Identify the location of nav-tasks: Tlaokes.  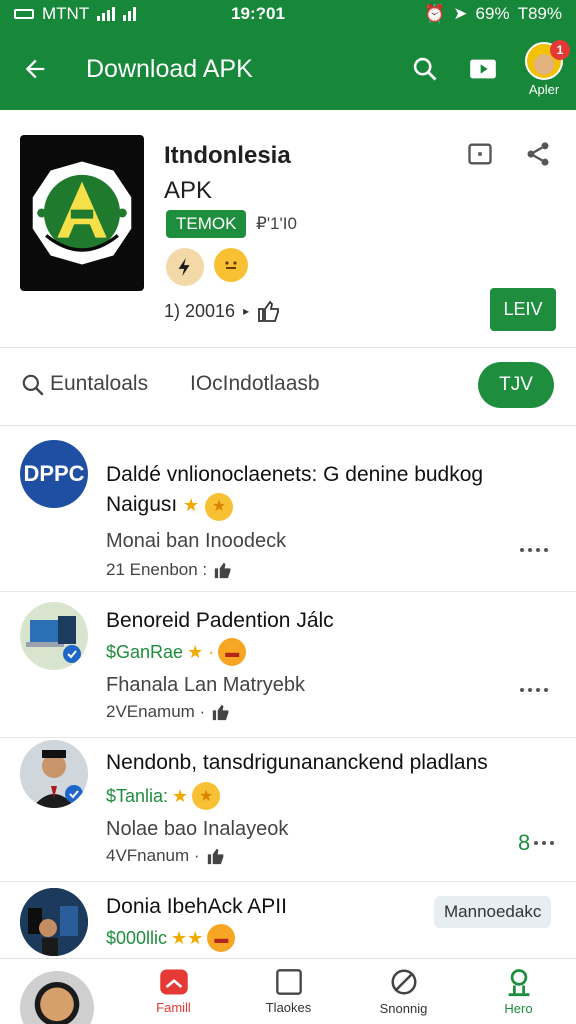
(288, 991).